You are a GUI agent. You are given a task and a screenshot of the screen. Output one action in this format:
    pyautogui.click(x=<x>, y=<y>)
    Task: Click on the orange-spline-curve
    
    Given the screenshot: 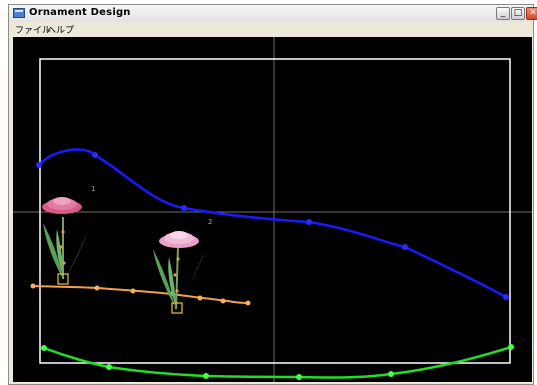 What is the action you would take?
    pyautogui.click(x=140, y=294)
    